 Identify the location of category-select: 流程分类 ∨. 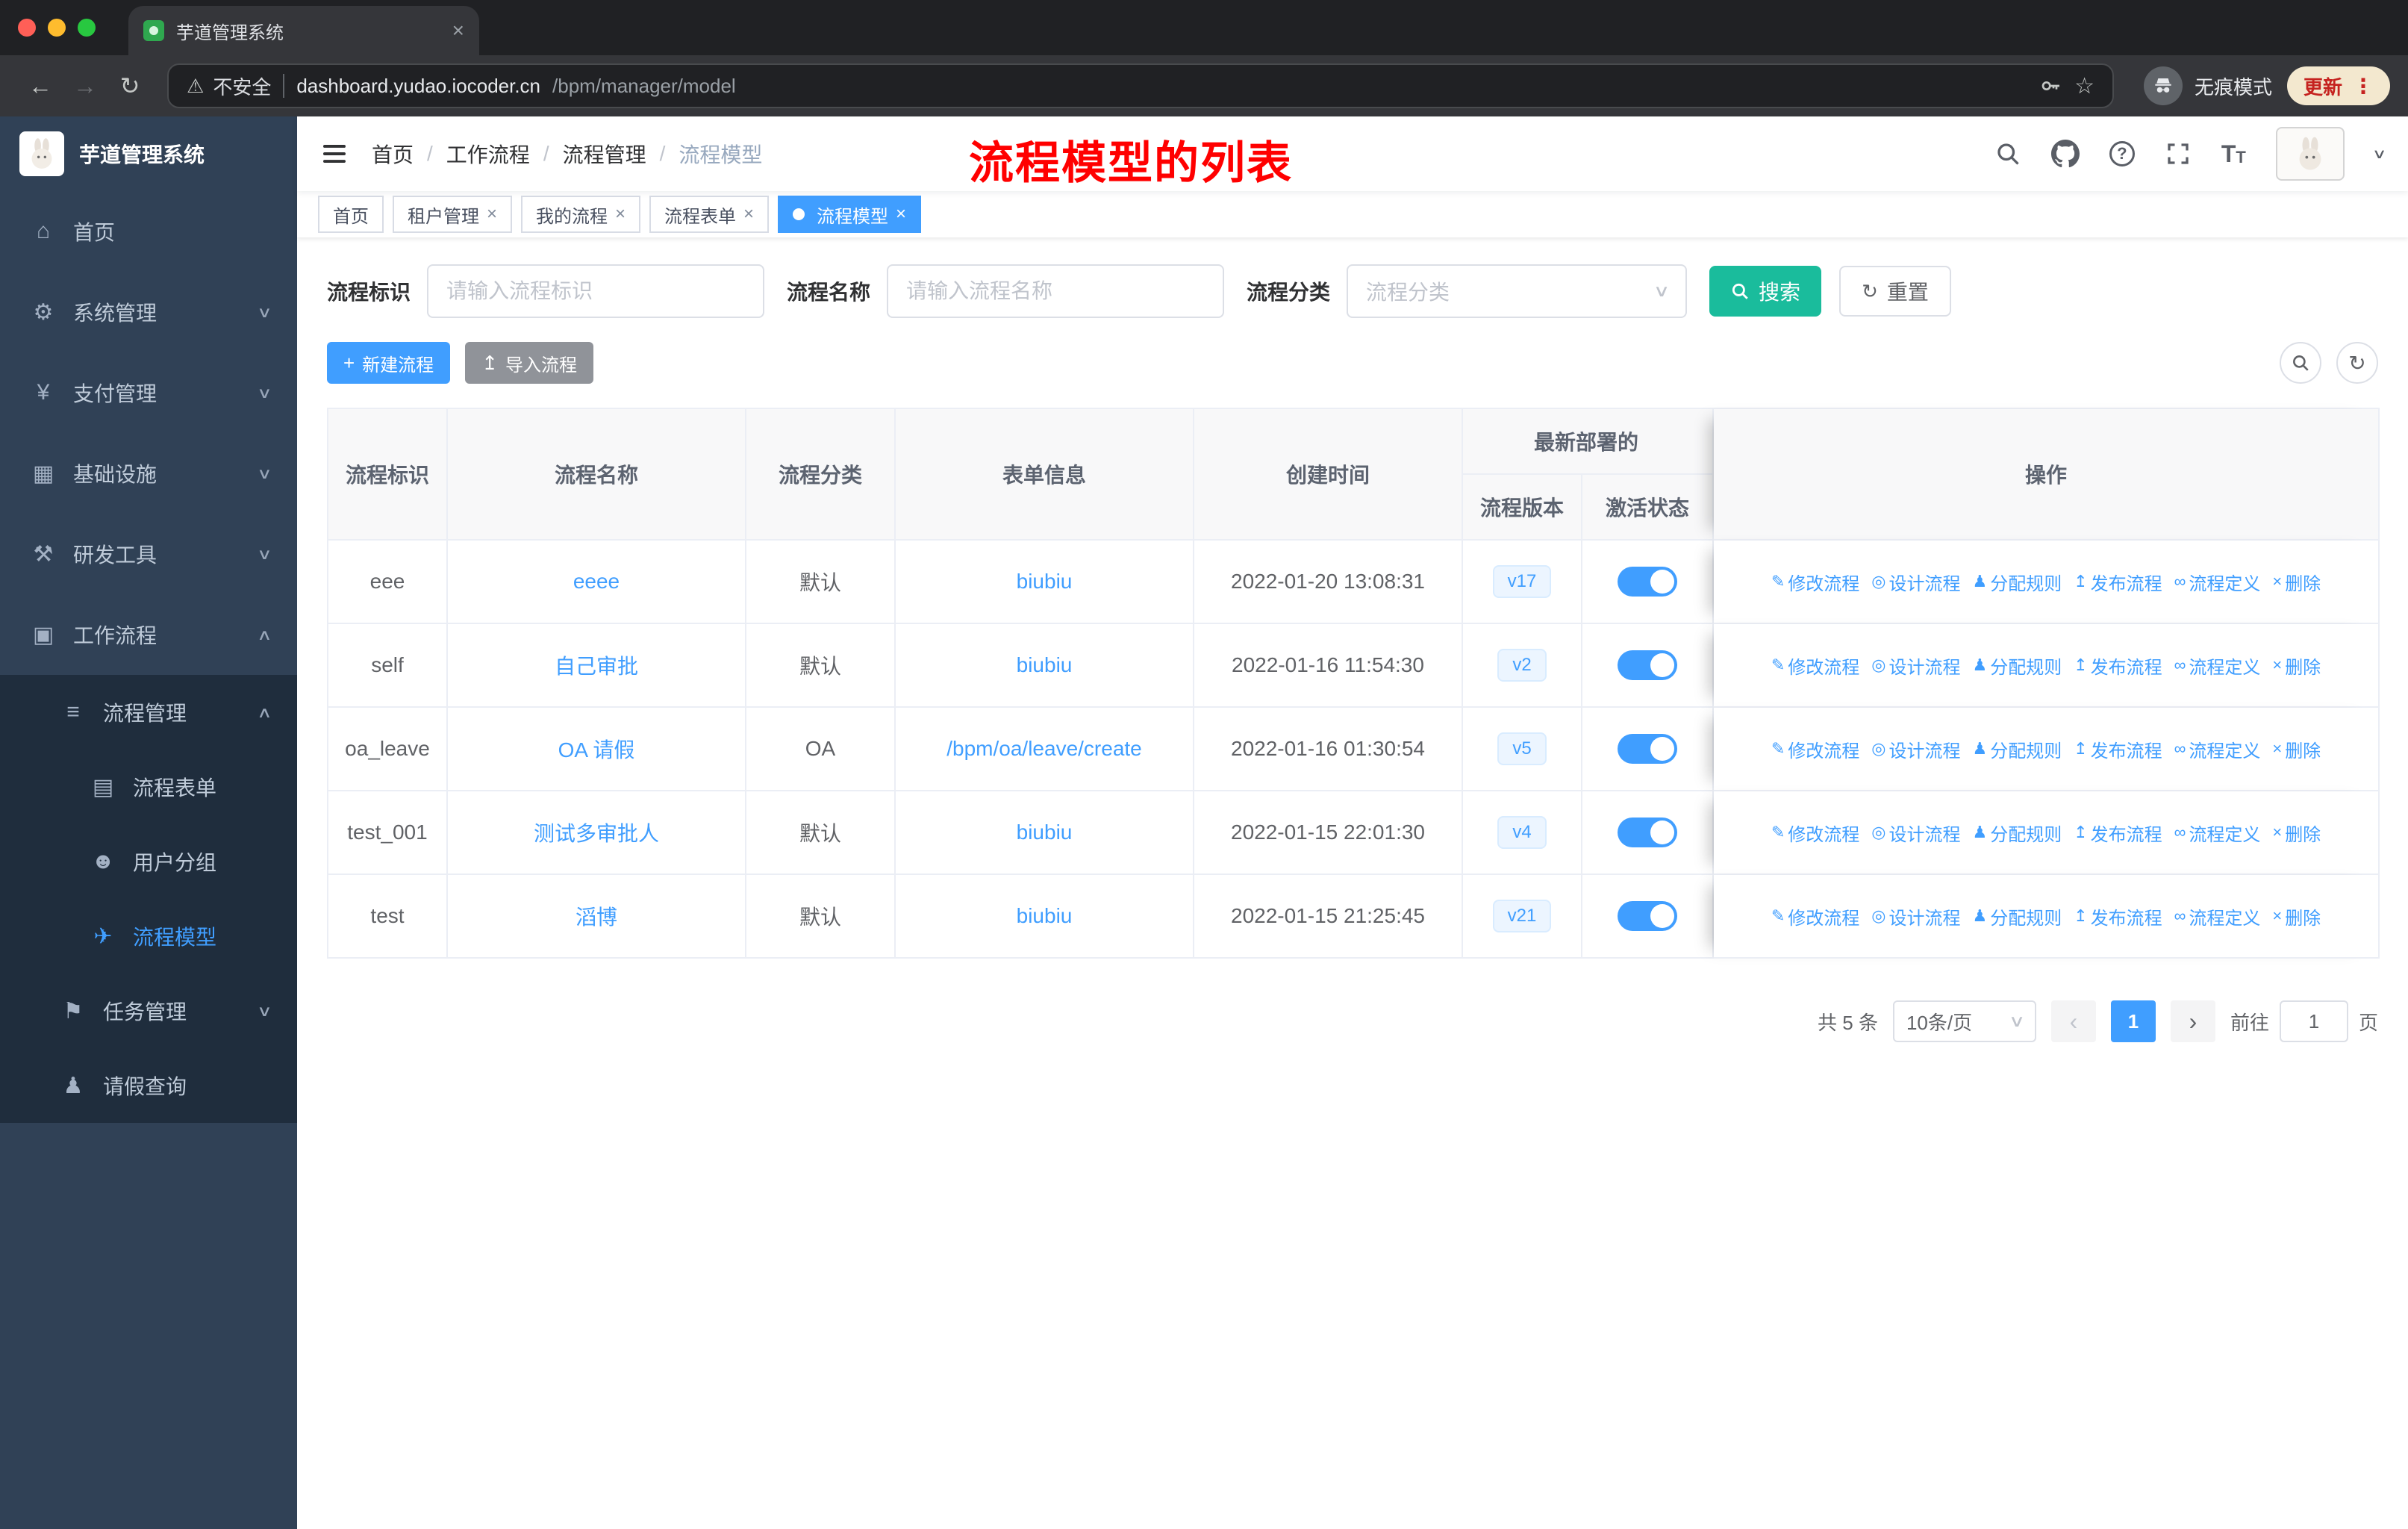
(1517, 291).